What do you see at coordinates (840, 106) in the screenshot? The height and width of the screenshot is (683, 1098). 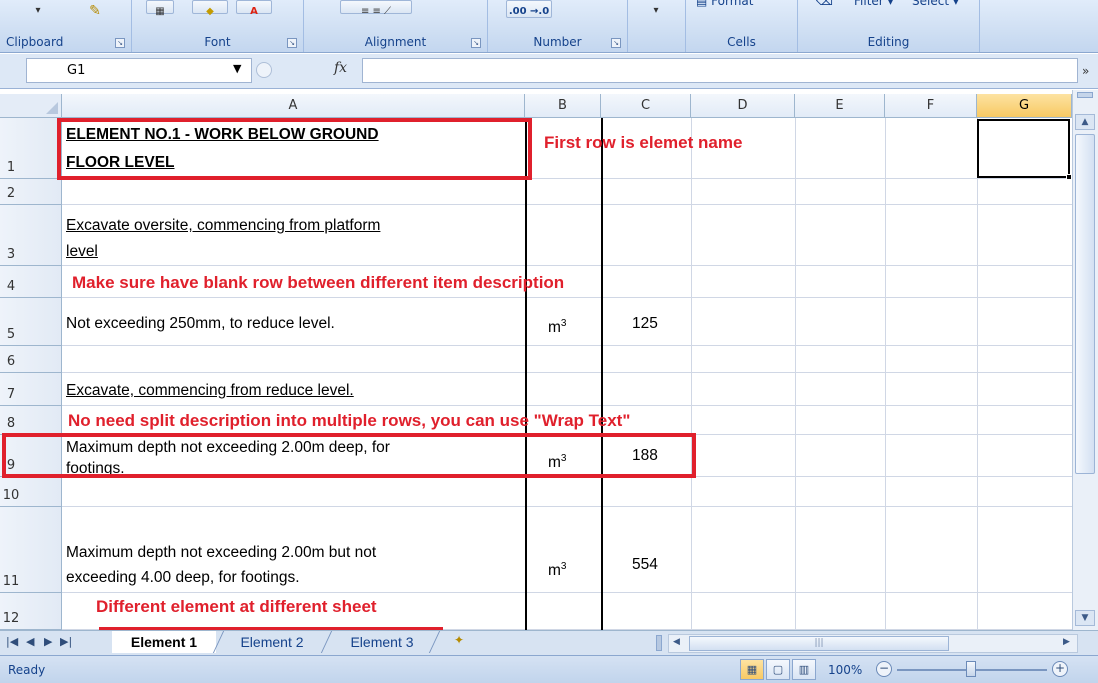 I see `column-header-e: E` at bounding box center [840, 106].